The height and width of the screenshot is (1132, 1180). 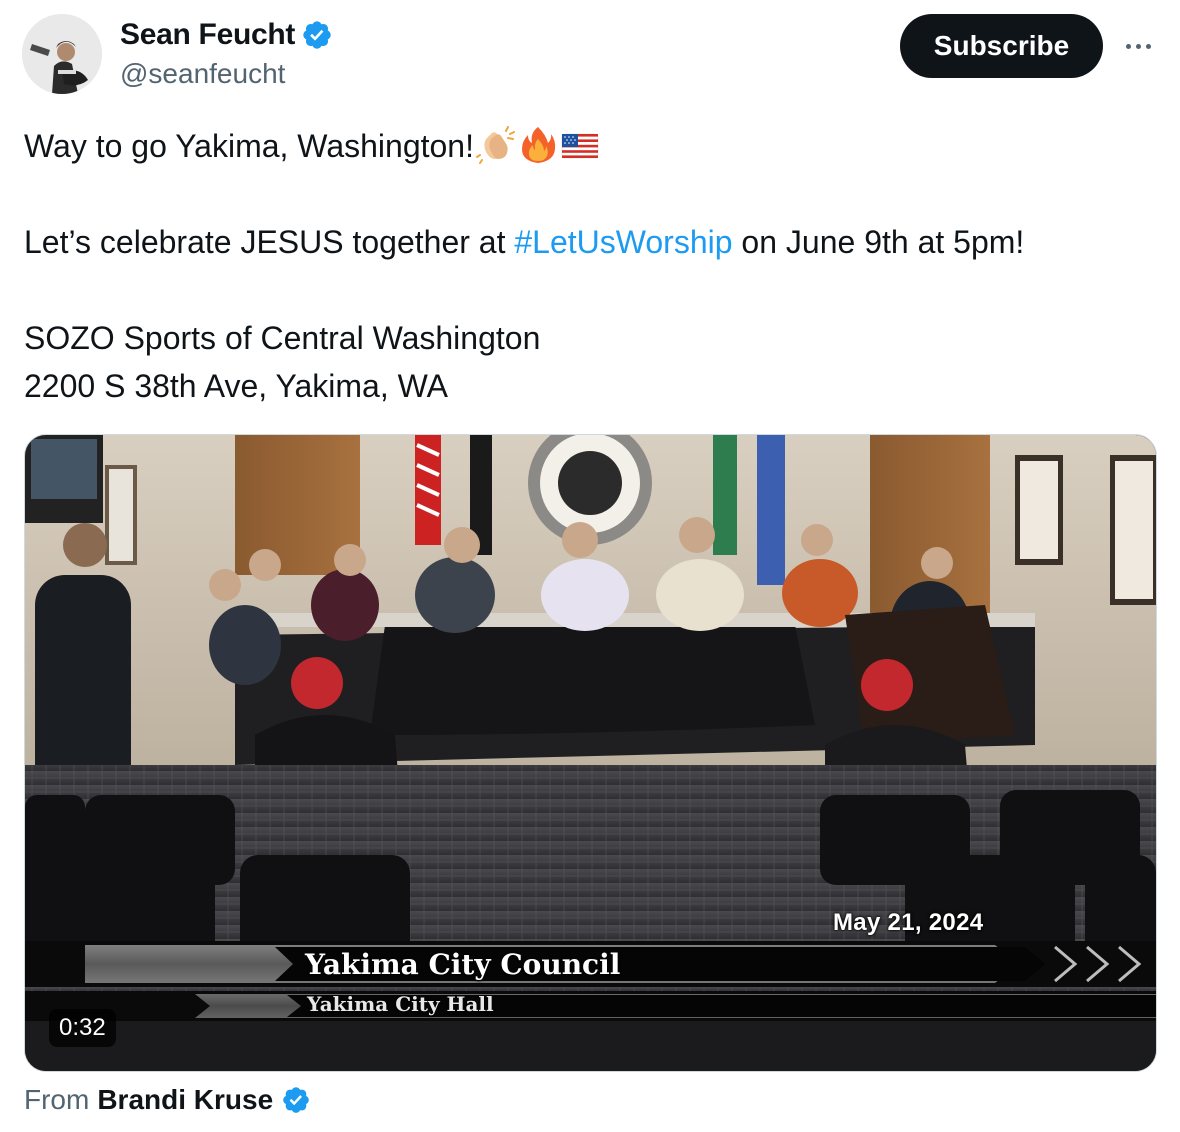 What do you see at coordinates (623, 242) in the screenshot?
I see `hashtag-link: #LetUsWorship` at bounding box center [623, 242].